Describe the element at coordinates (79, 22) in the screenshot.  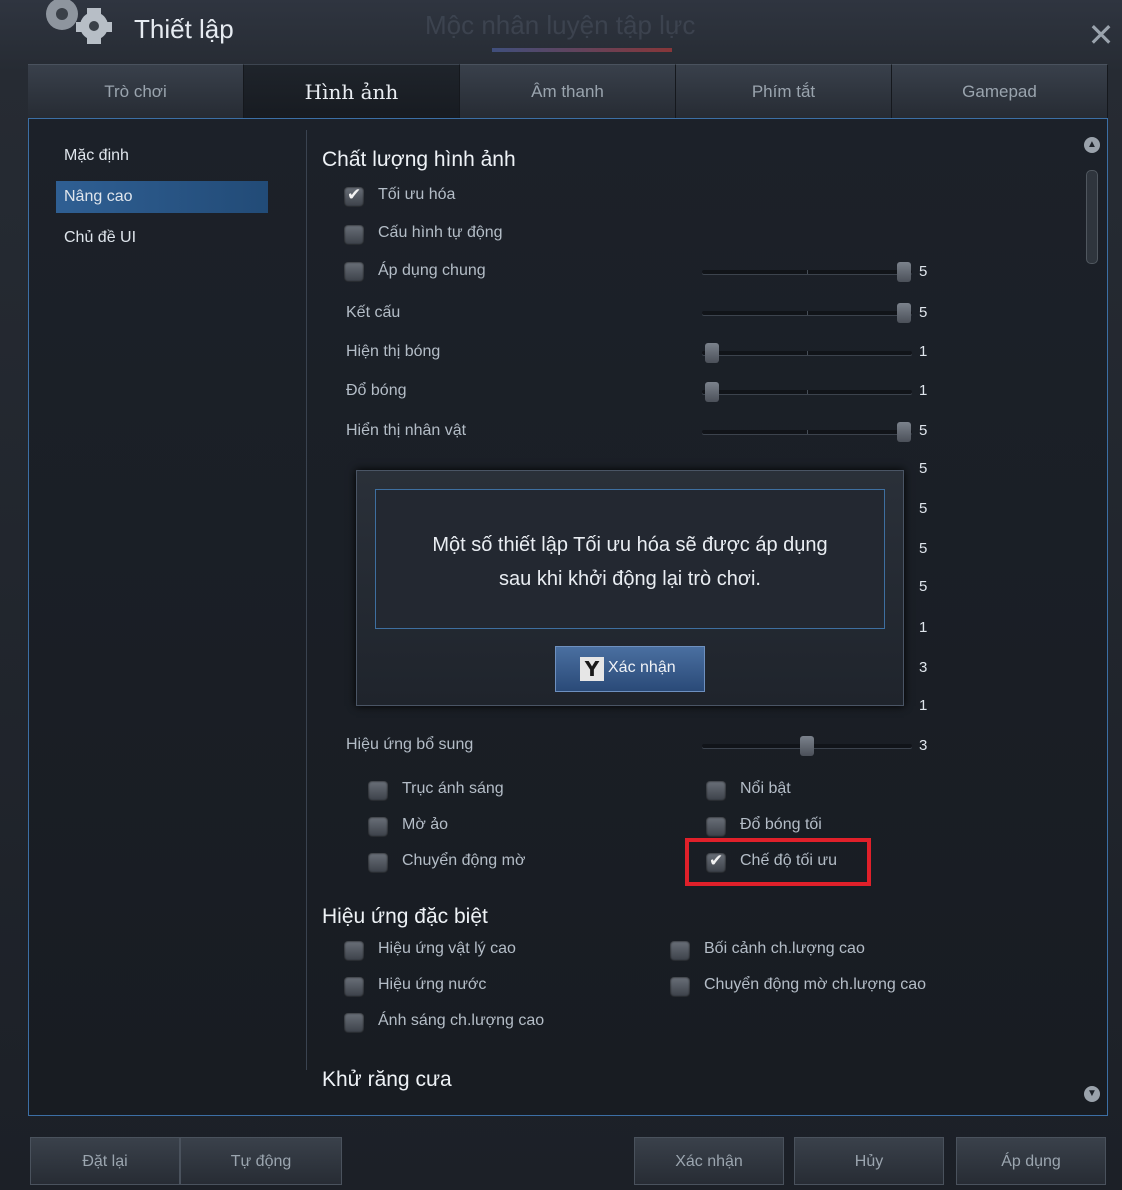
I see `gear-icon` at that location.